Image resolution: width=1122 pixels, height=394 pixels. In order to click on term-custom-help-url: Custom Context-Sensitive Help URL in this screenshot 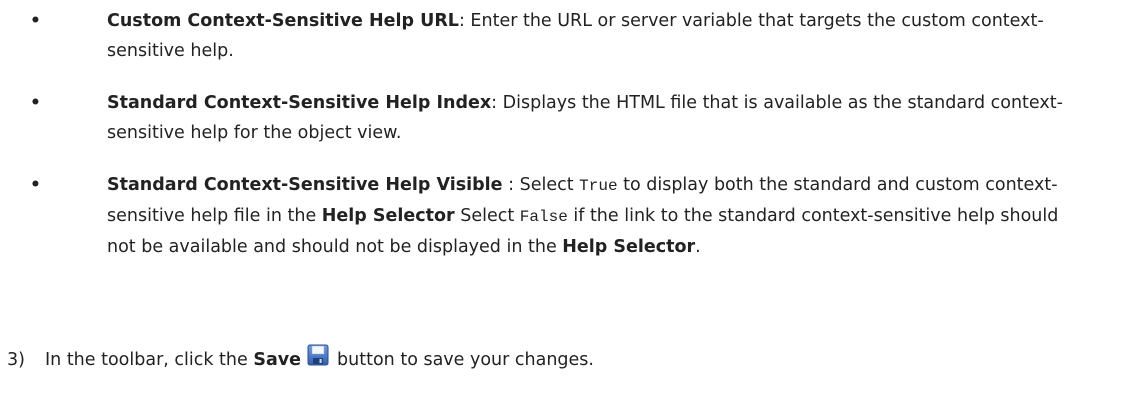, I will do `click(283, 21)`.